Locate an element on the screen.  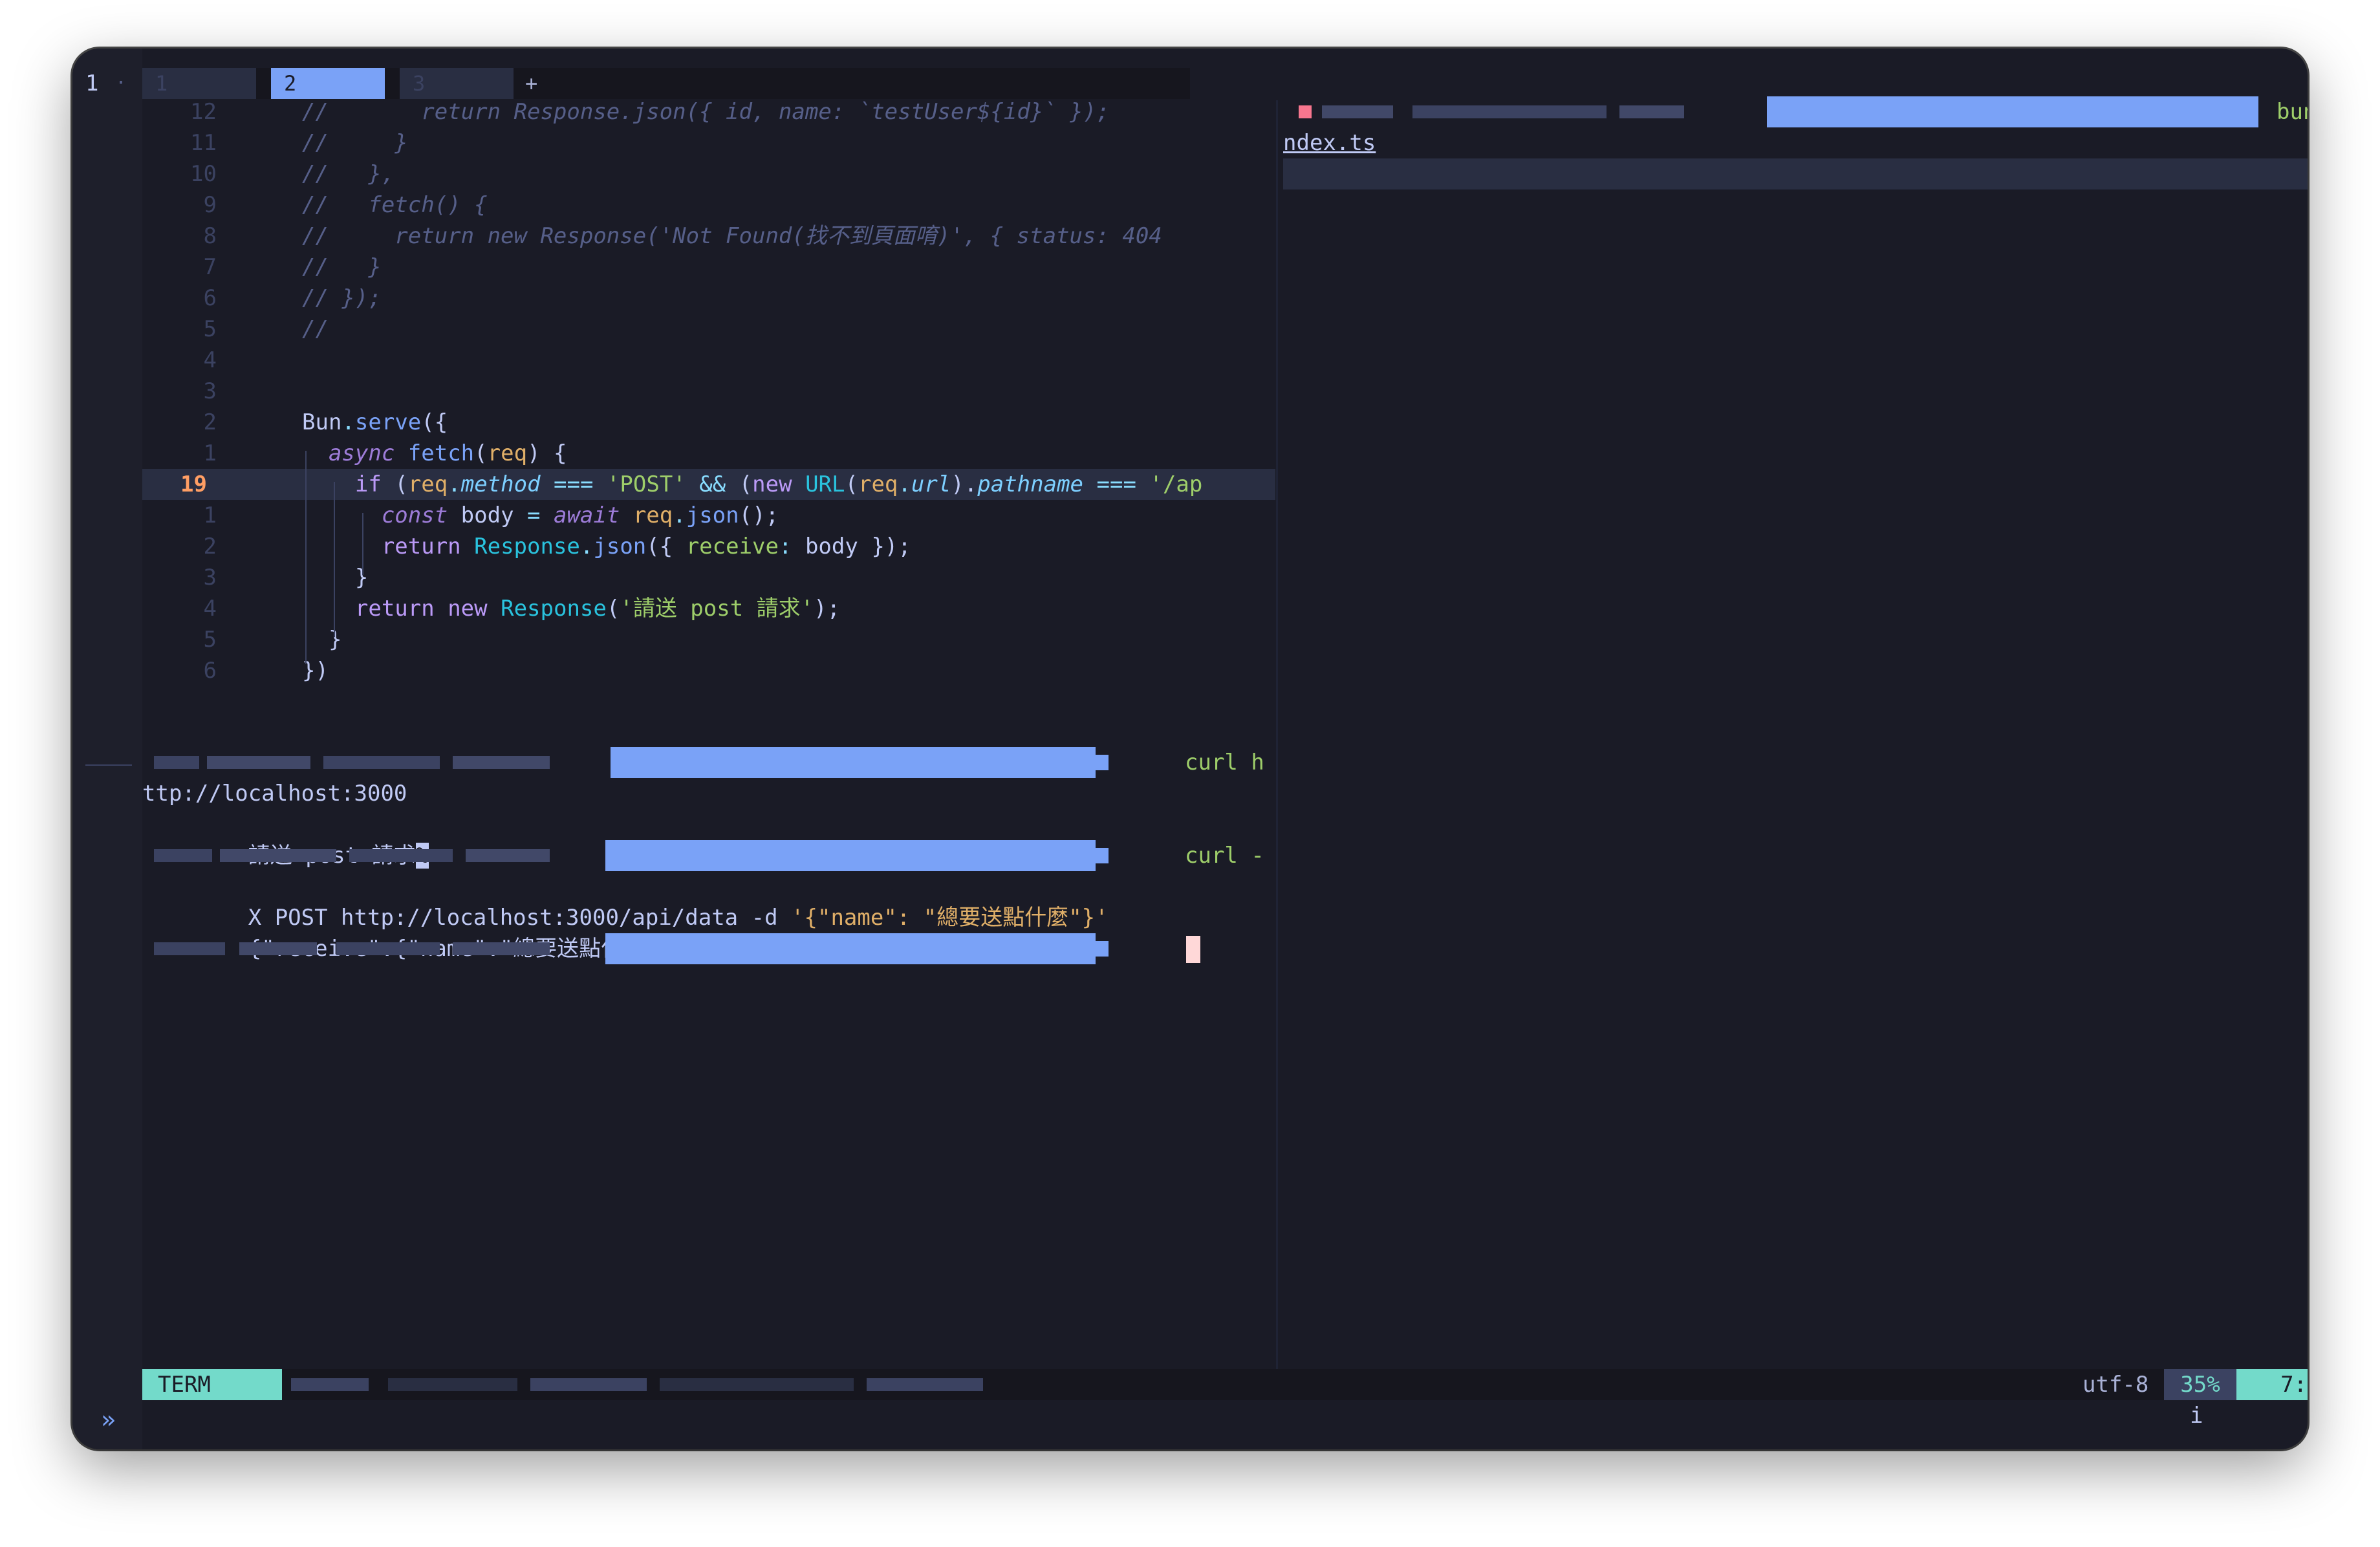
line-number: 11 is located at coordinates (203, 143).